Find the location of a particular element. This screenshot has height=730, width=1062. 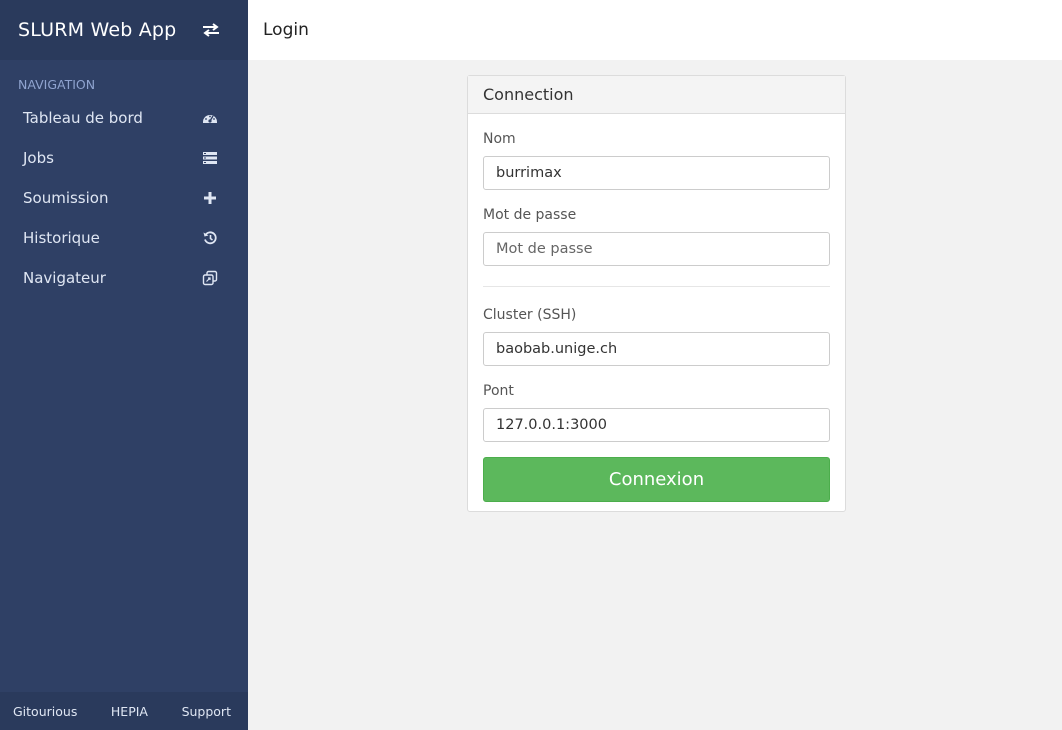

password-input is located at coordinates (656, 249).